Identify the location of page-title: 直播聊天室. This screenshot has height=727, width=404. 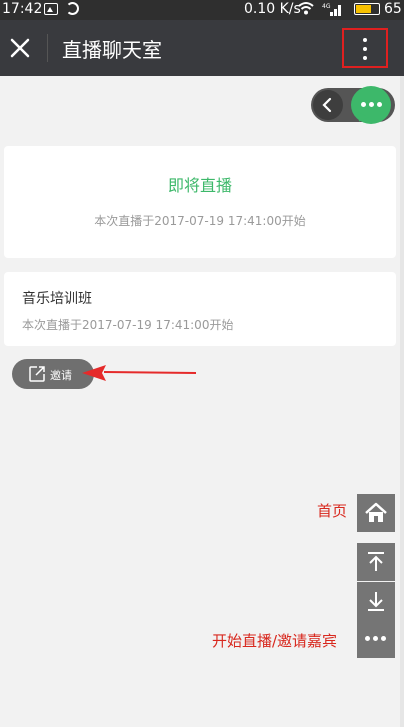
(112, 50).